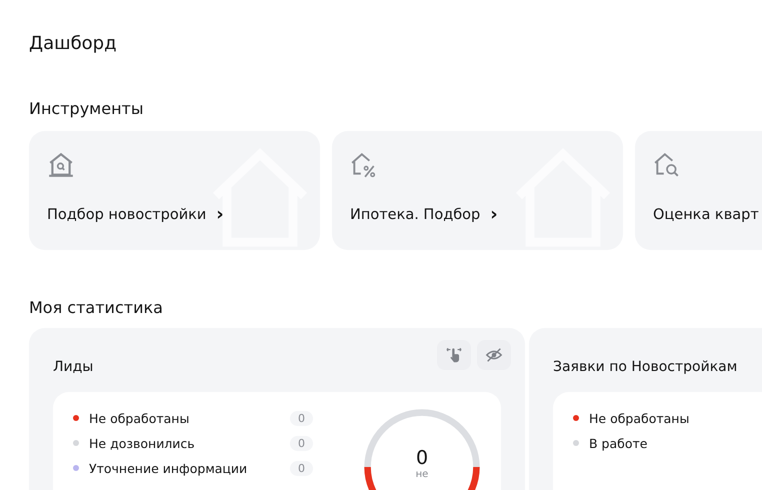  What do you see at coordinates (364, 165) in the screenshot?
I see `house-percent-icon` at bounding box center [364, 165].